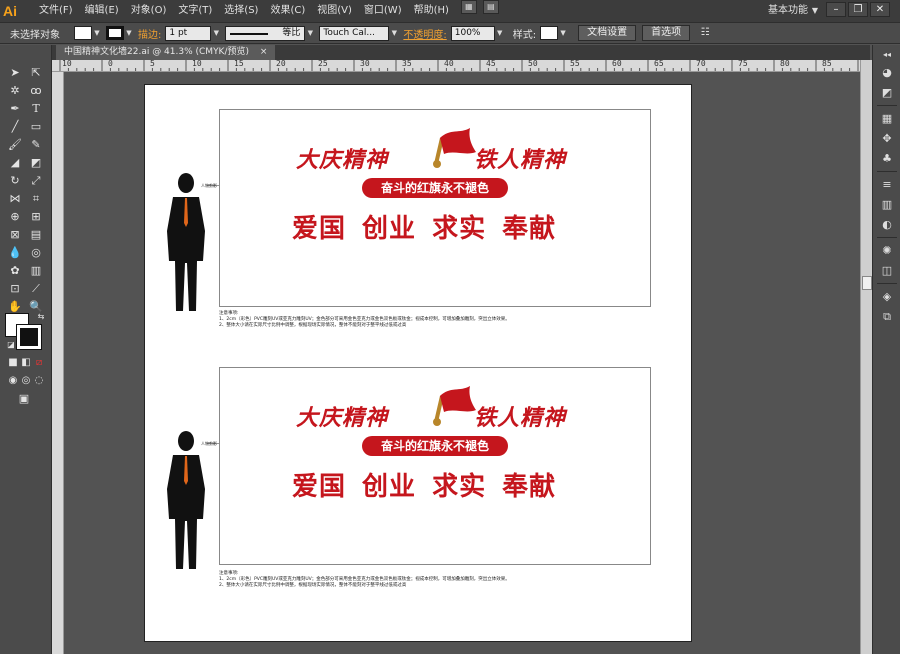 This screenshot has height=654, width=900. What do you see at coordinates (24, 399) in the screenshot?
I see `screen-mode-icon: ▣` at bounding box center [24, 399].